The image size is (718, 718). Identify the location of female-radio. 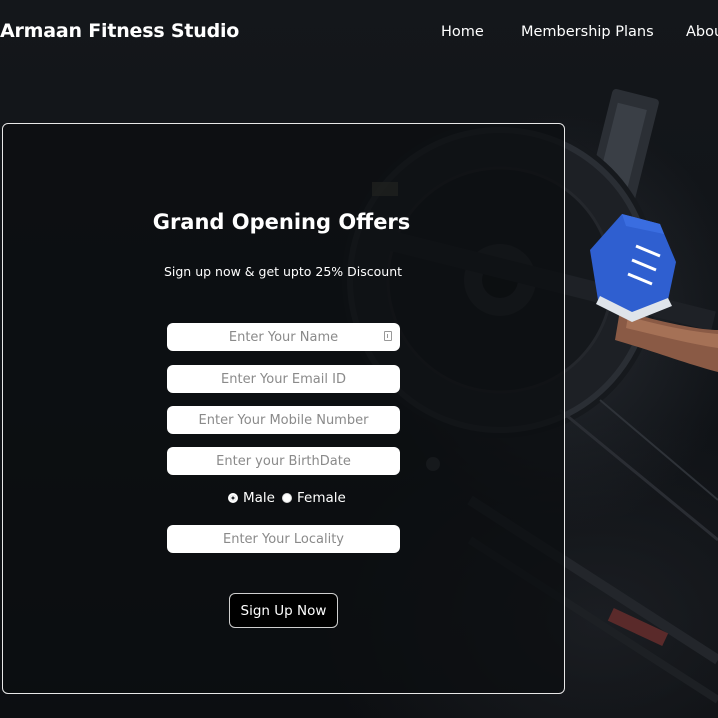
(286, 498).